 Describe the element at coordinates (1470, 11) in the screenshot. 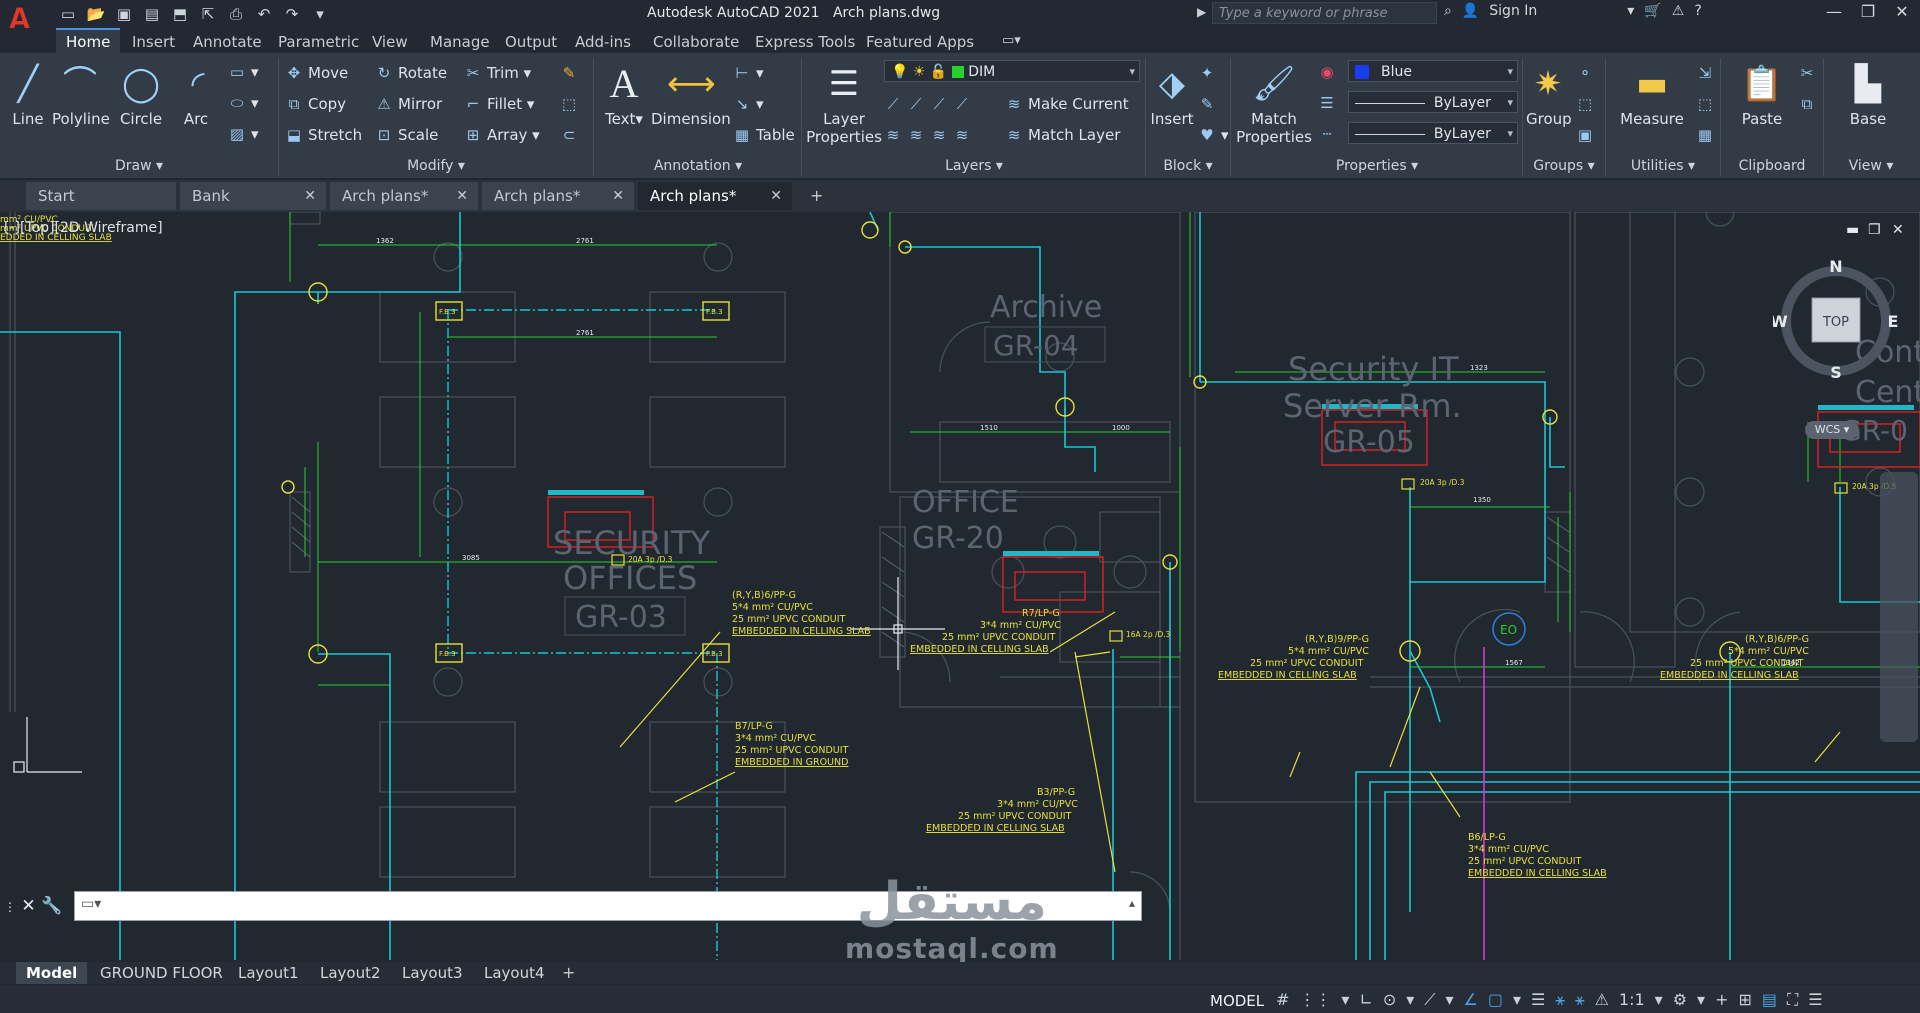

I see `user-icon: 👤` at that location.